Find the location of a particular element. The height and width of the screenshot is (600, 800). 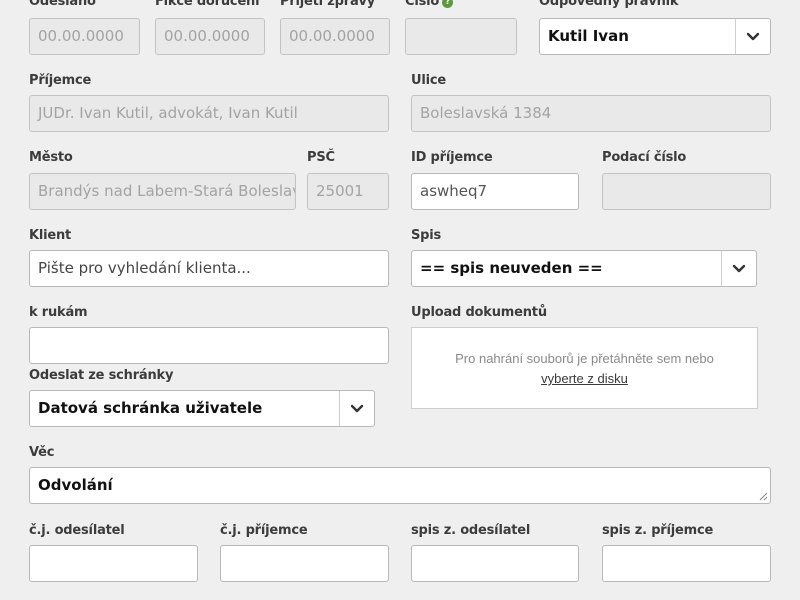

odpovedny-pravnik-label: Odpovědný právník is located at coordinates (609, 4).